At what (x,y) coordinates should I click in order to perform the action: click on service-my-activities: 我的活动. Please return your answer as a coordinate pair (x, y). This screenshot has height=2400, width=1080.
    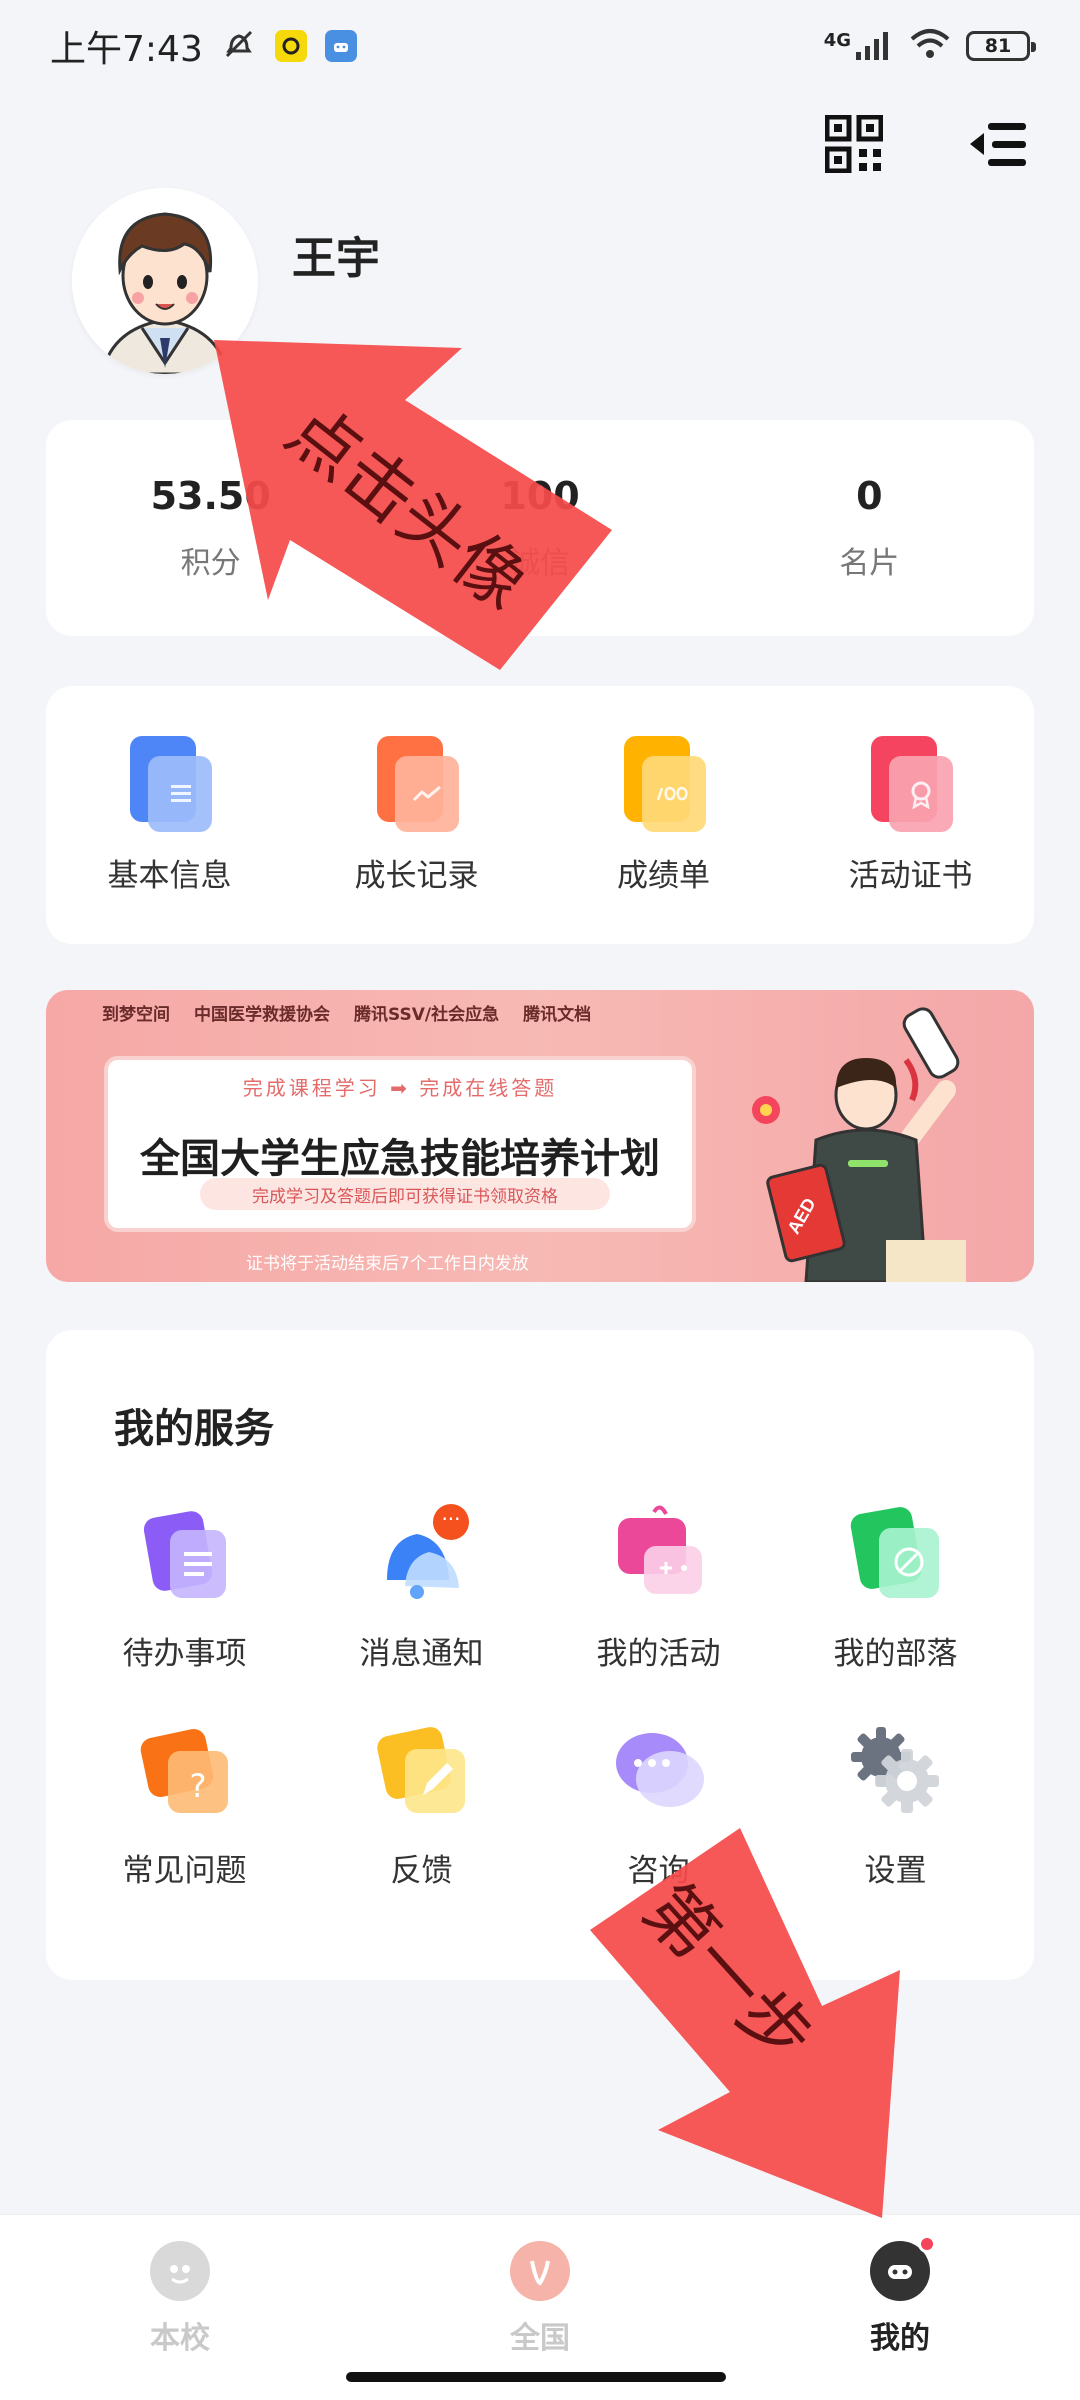
    Looking at the image, I should click on (658, 1586).